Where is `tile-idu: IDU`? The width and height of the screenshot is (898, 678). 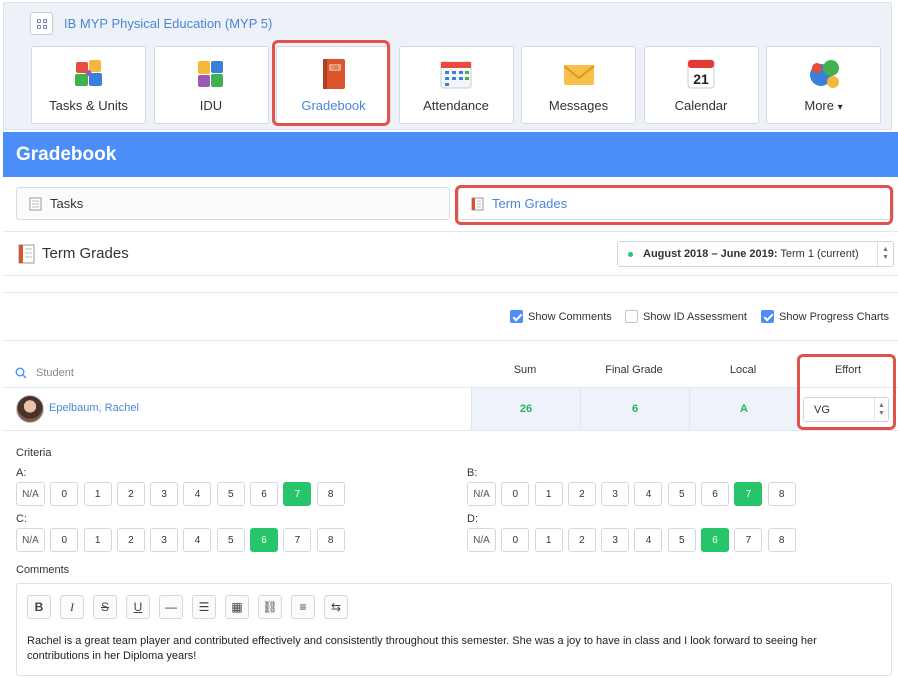
tile-idu: IDU is located at coordinates (211, 85).